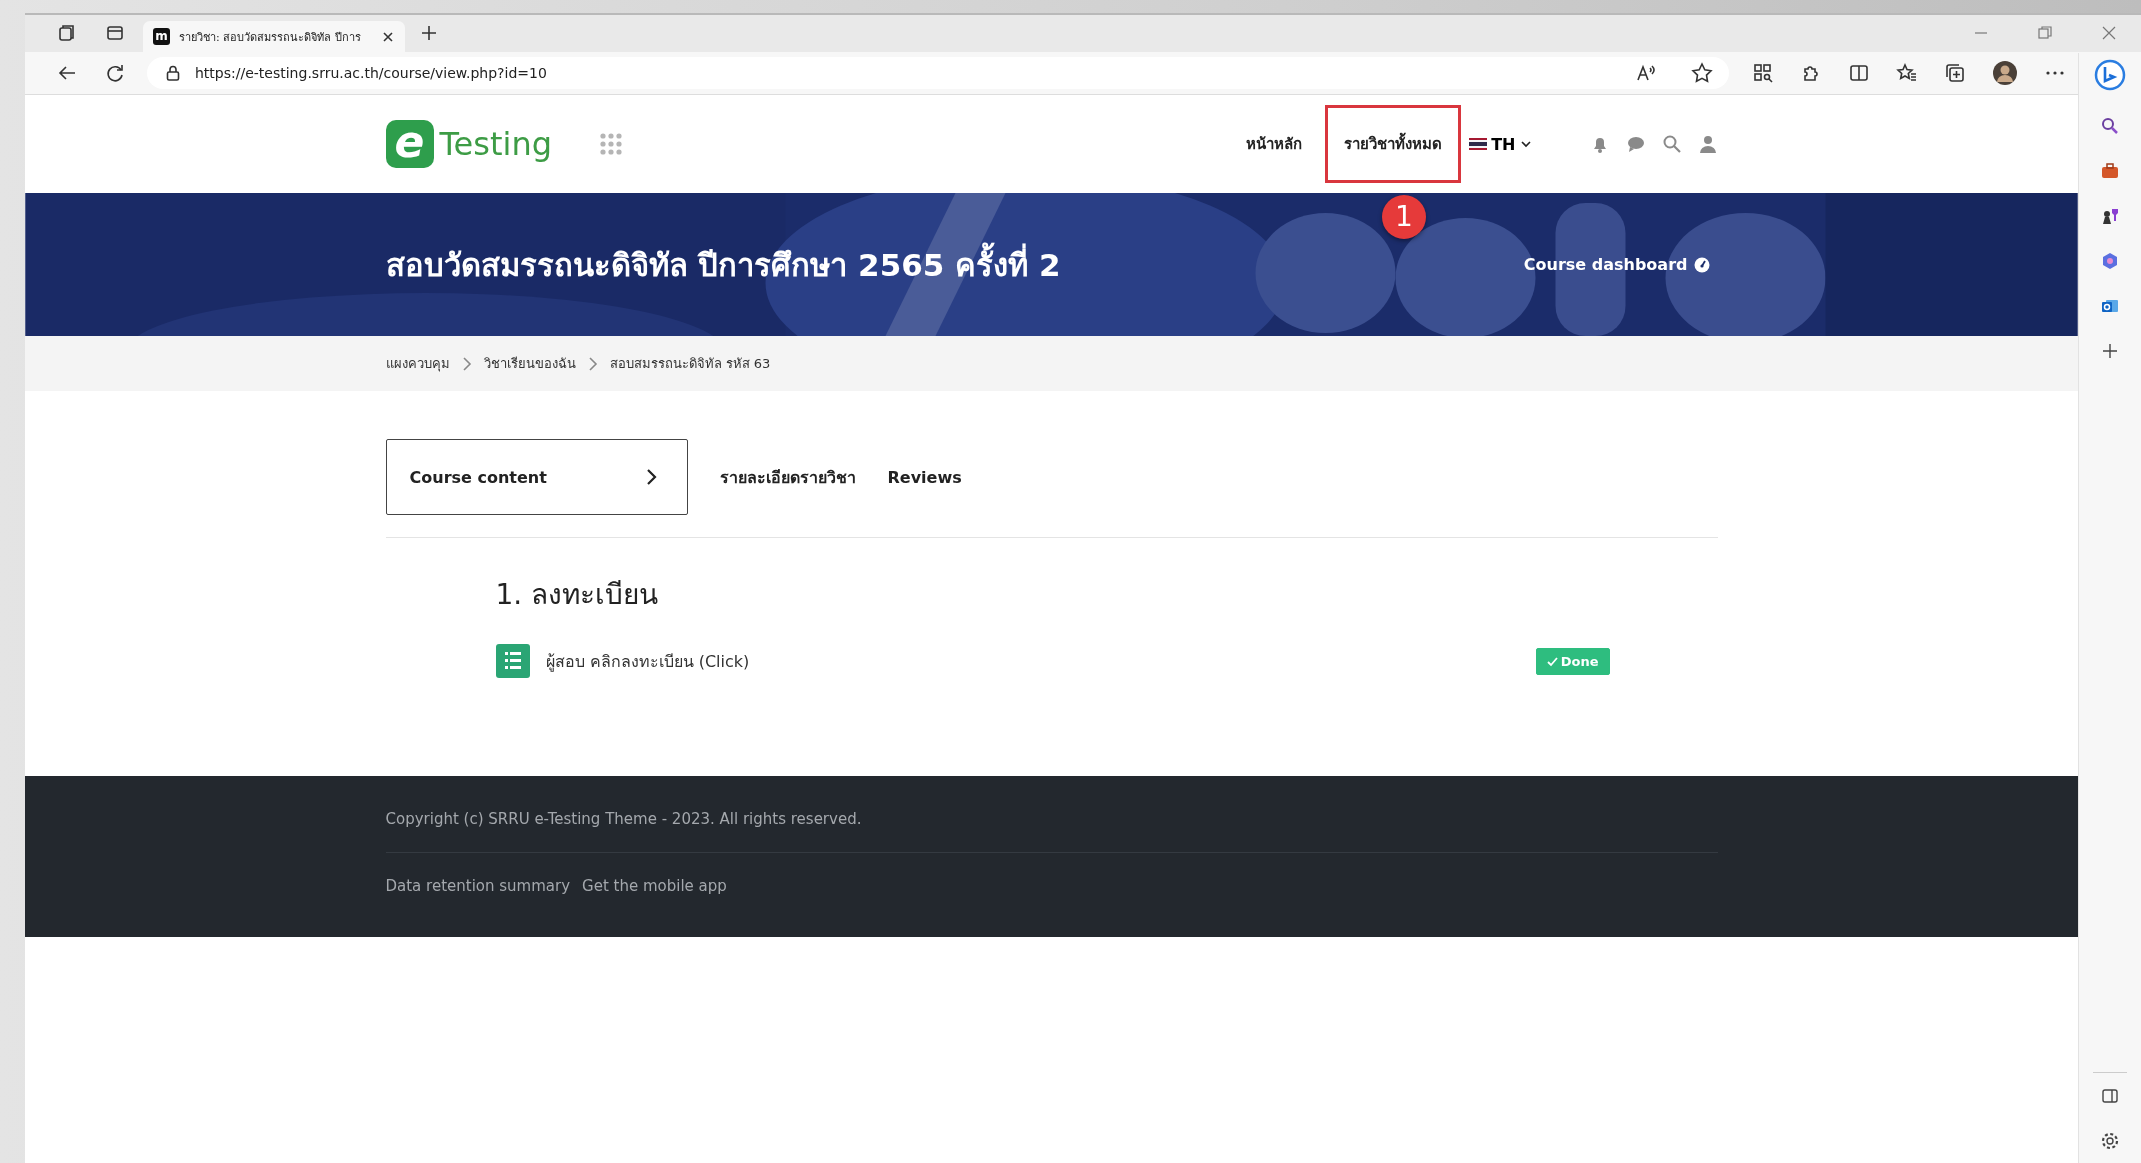  What do you see at coordinates (536, 477) in the screenshot?
I see `course-tab: Course content` at bounding box center [536, 477].